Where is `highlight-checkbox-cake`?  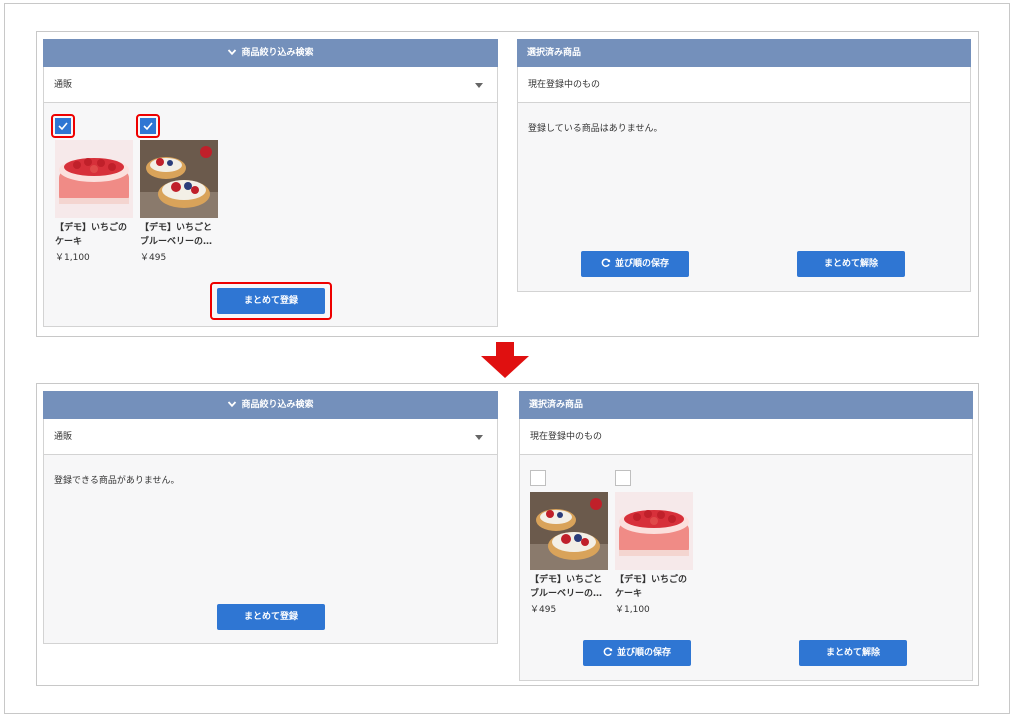 highlight-checkbox-cake is located at coordinates (63, 126).